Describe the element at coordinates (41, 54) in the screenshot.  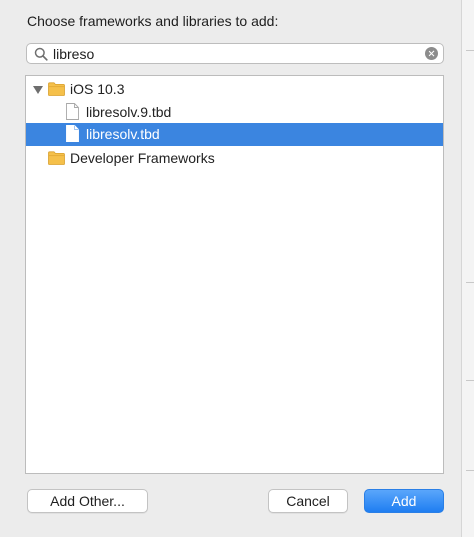
I see `search-icon` at that location.